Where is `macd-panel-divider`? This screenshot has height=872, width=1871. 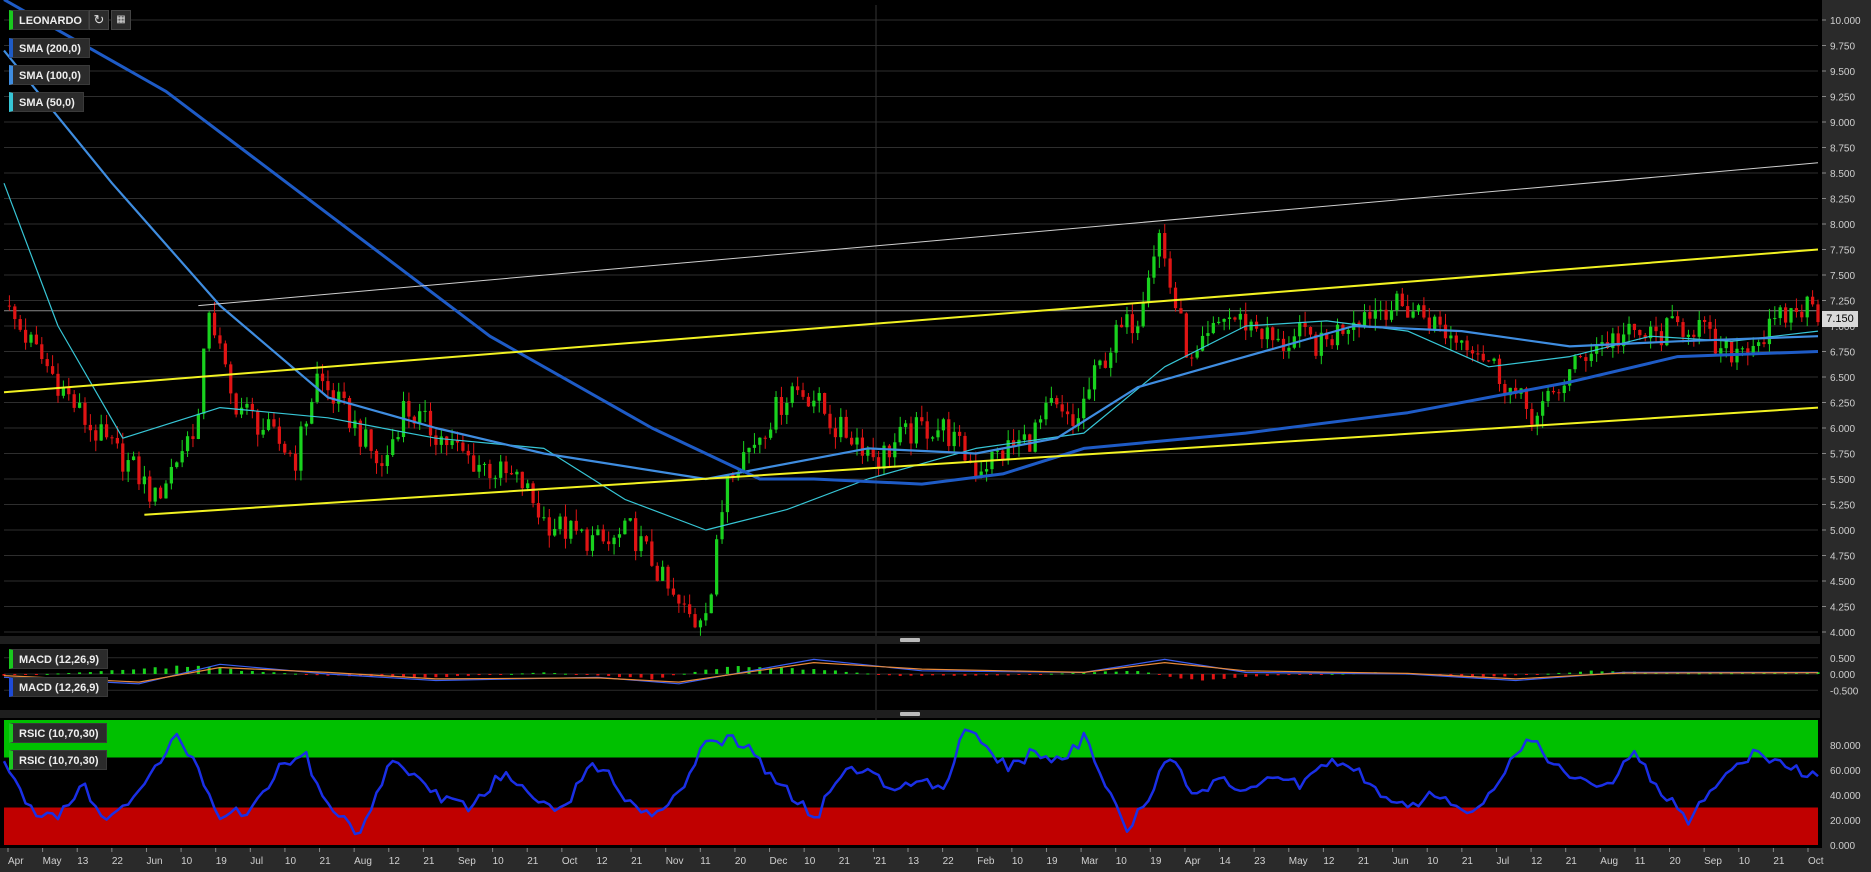
macd-panel-divider is located at coordinates (910, 640).